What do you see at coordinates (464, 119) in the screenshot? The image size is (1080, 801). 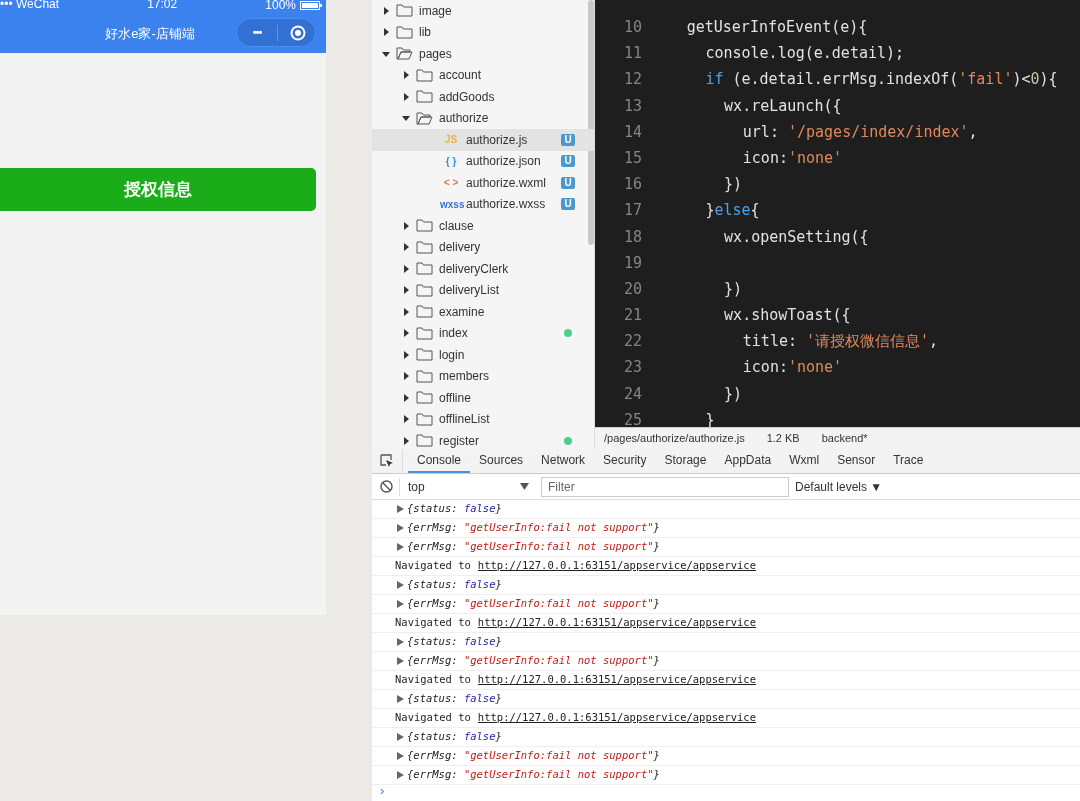 I see `file-name: authorize` at bounding box center [464, 119].